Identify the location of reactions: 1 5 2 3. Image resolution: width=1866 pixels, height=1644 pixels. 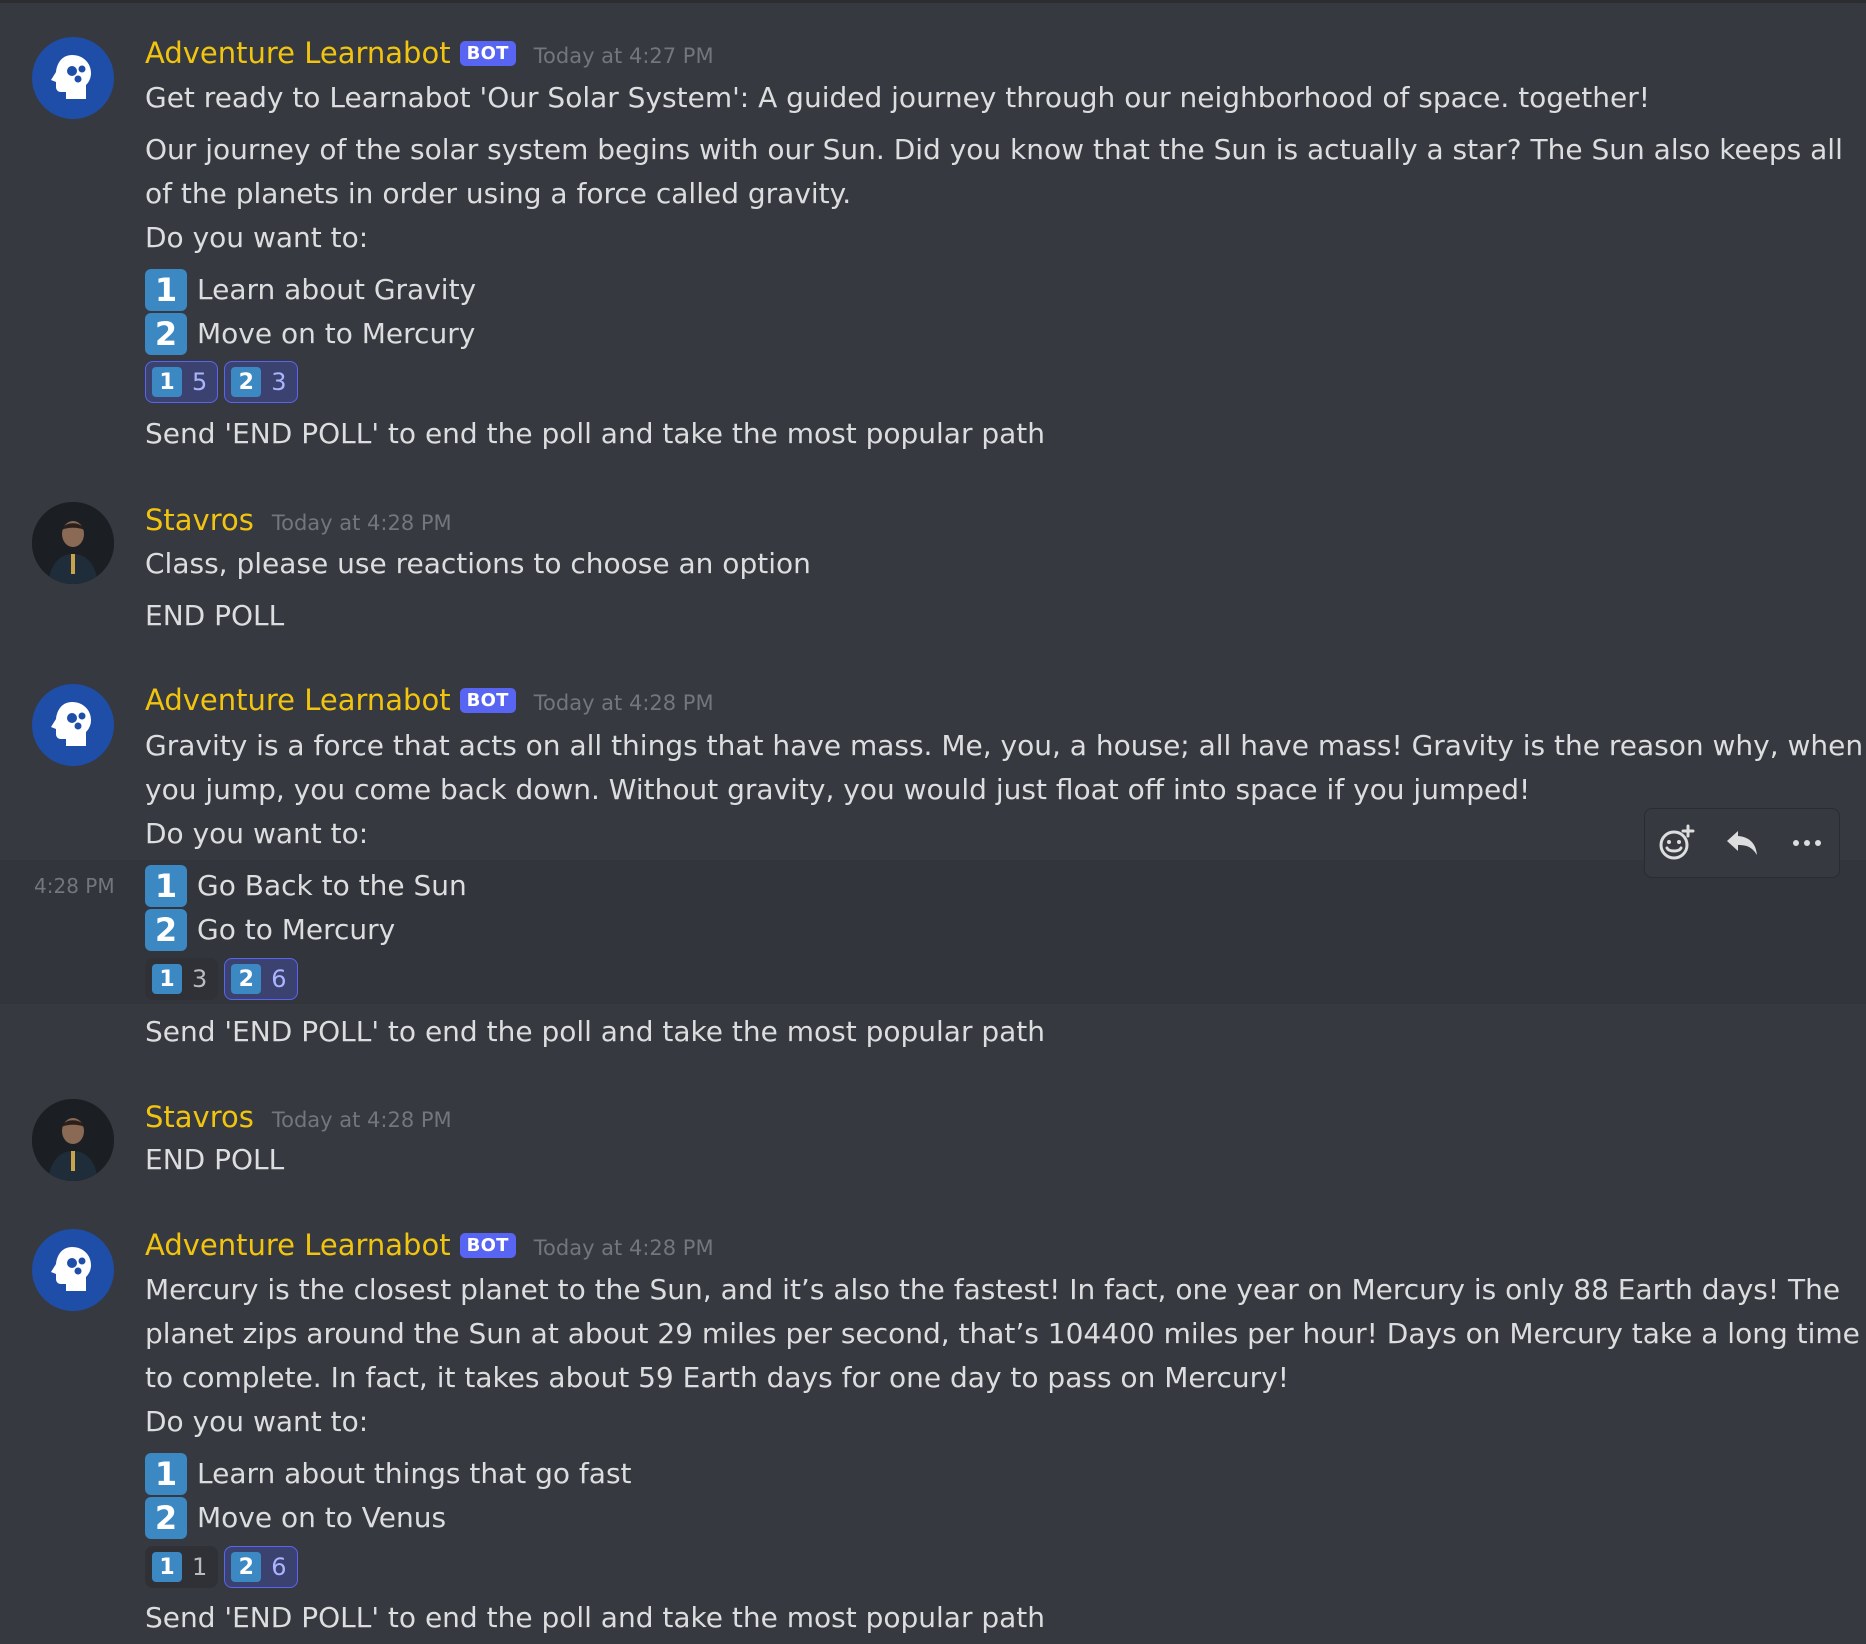
(221, 382).